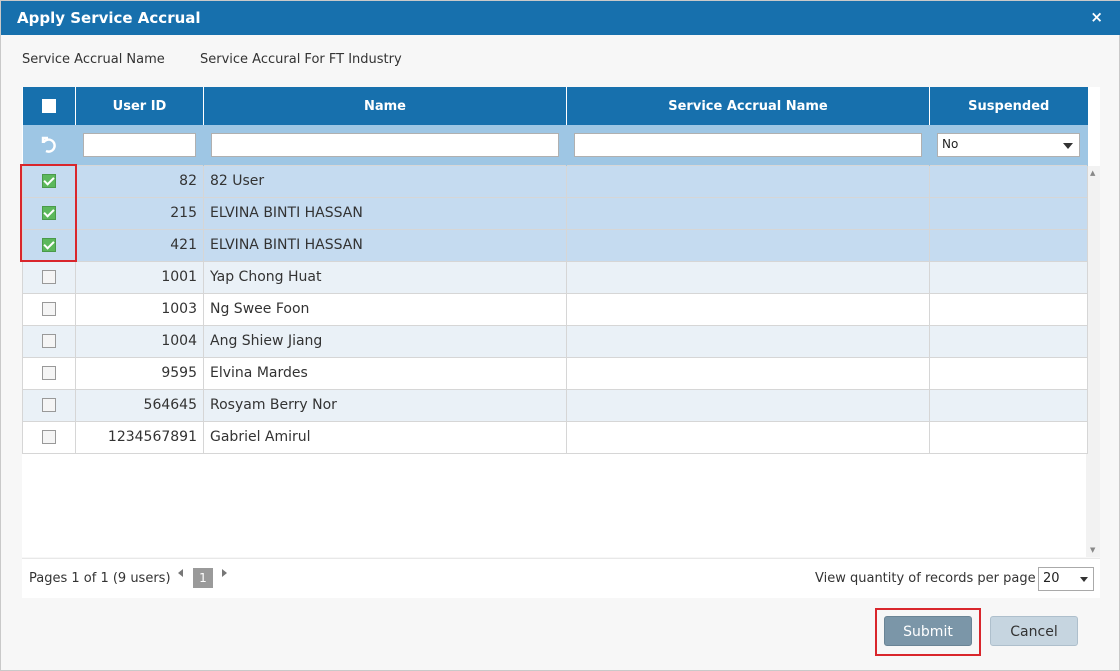 The image size is (1120, 671). Describe the element at coordinates (139, 213) in the screenshot. I see `cell-user-id: 215` at that location.